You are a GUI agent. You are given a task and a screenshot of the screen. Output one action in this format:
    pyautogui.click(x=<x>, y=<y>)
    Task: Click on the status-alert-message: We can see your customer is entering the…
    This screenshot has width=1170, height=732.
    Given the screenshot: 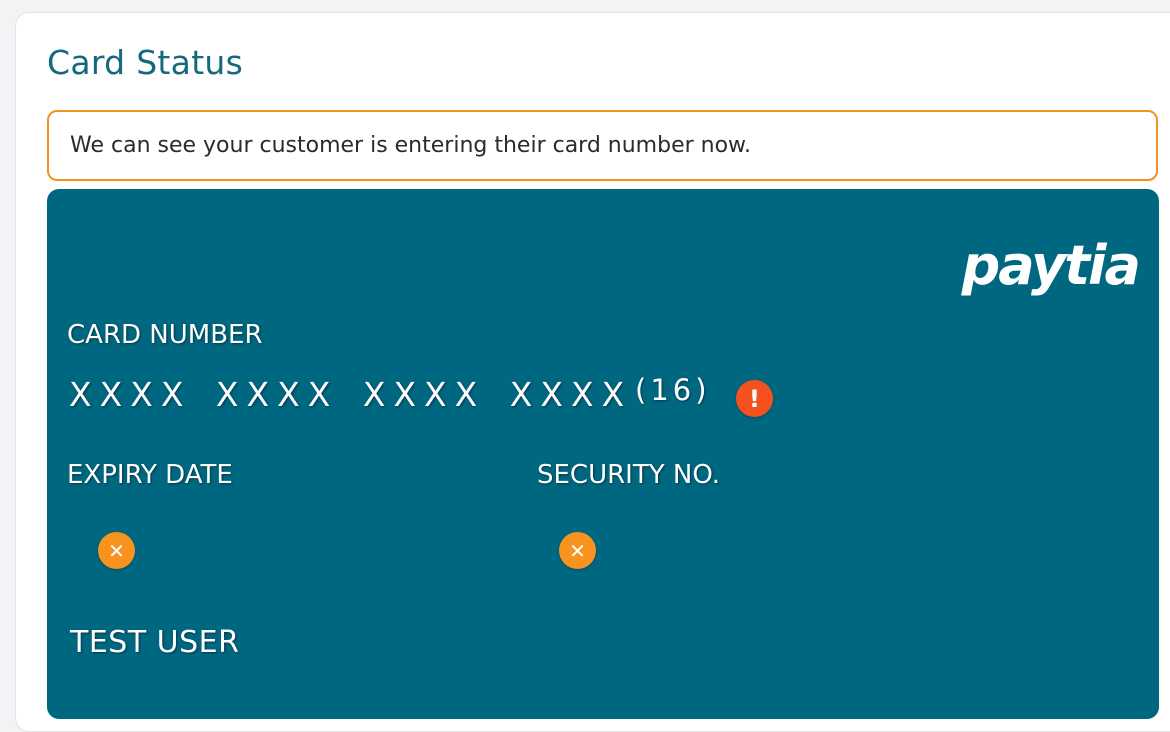 What is the action you would take?
    pyautogui.click(x=411, y=145)
    